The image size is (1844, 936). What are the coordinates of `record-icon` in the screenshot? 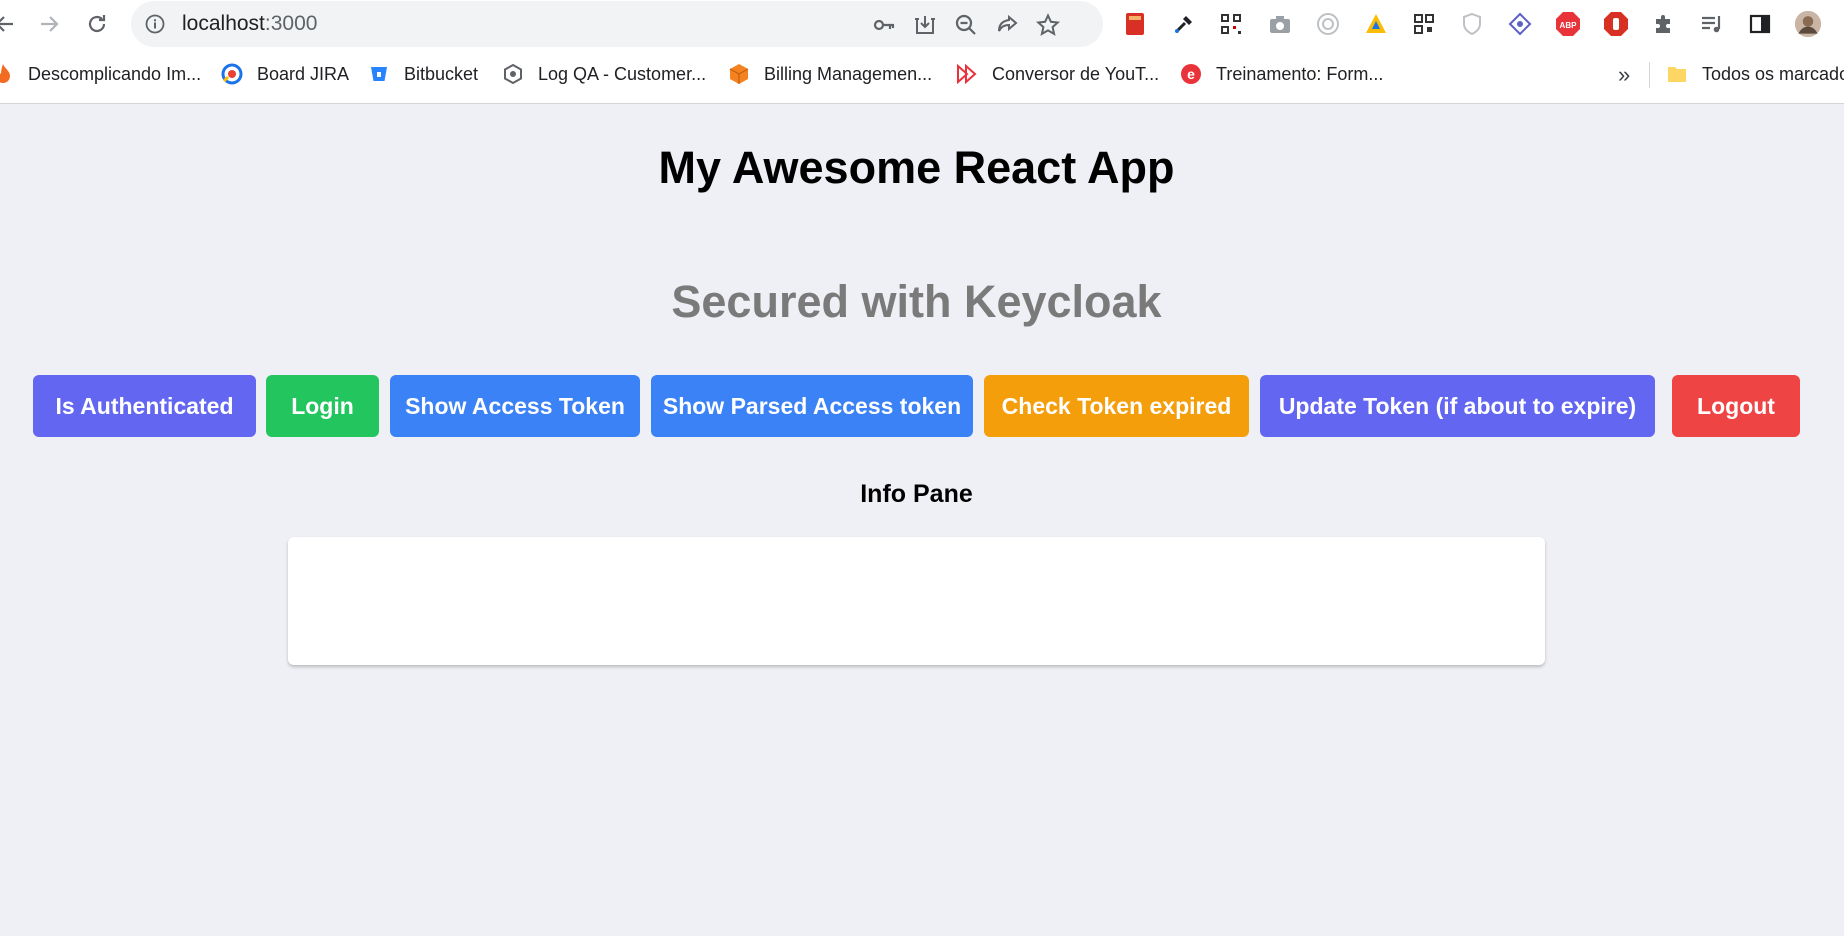 It's located at (1328, 24).